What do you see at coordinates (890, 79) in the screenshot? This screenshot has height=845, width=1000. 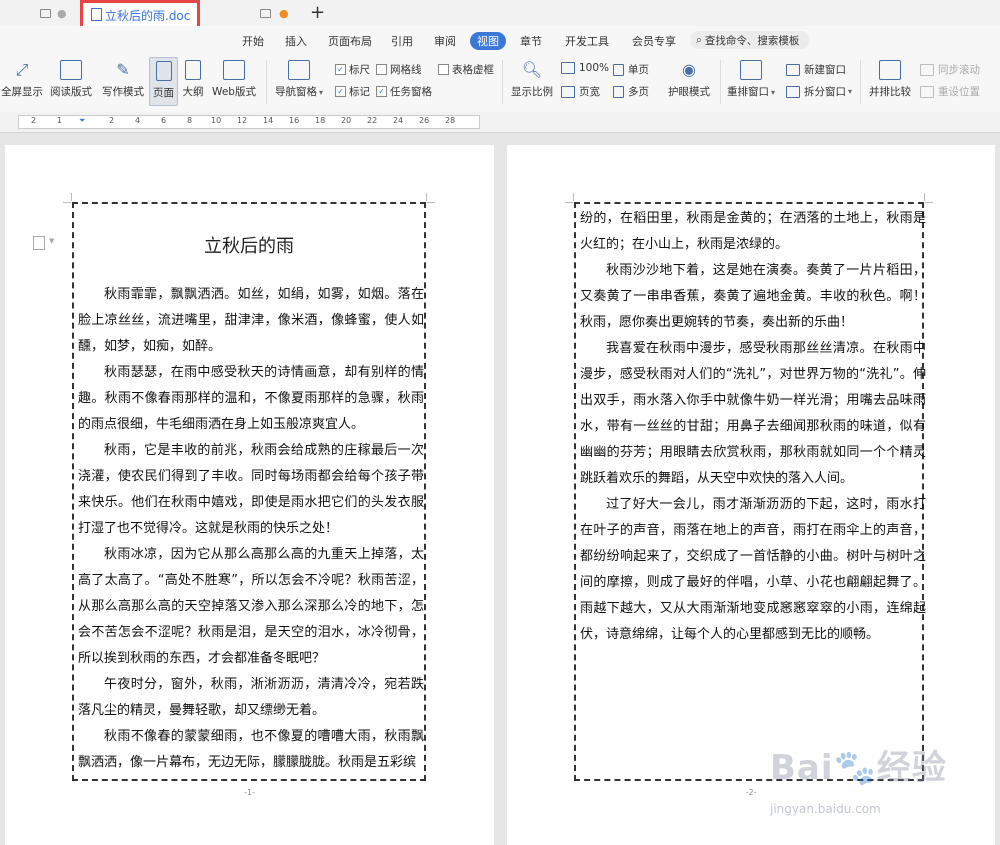 I see `side-by-side-button: 并排比较` at bounding box center [890, 79].